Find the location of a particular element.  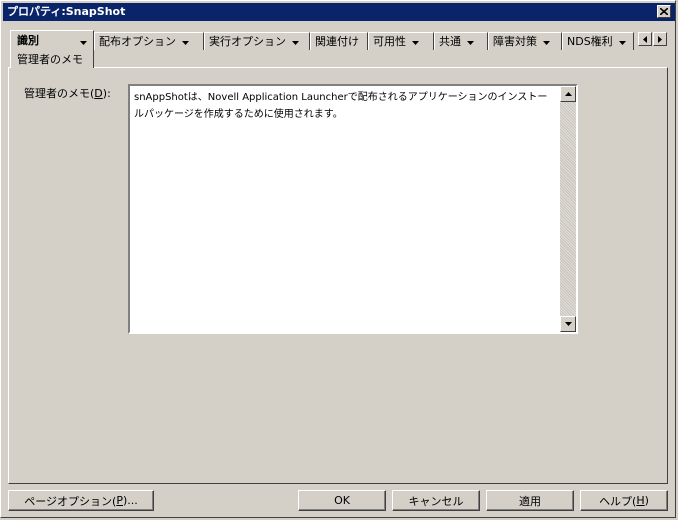

triangle-right-icon is located at coordinates (660, 39).